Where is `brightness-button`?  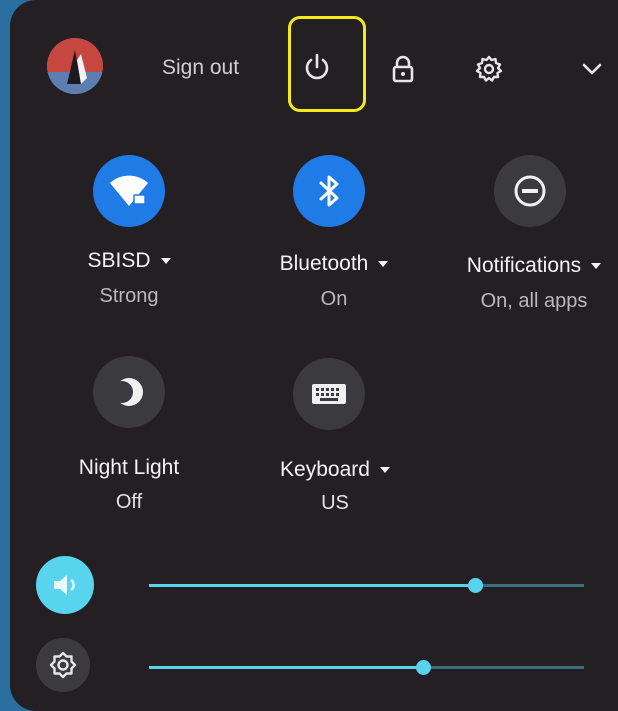
brightness-button is located at coordinates (63, 665).